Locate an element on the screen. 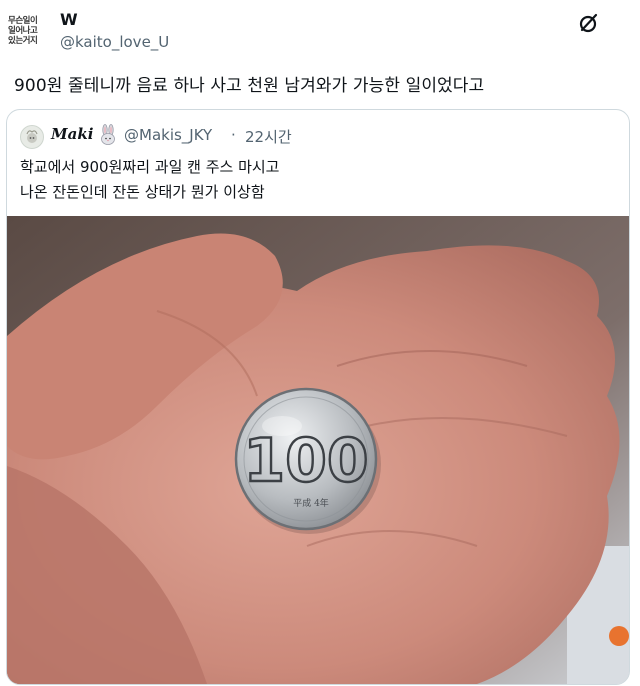 The height and width of the screenshot is (686, 640). avatar-text-line: 있는거지 is located at coordinates (23, 41).